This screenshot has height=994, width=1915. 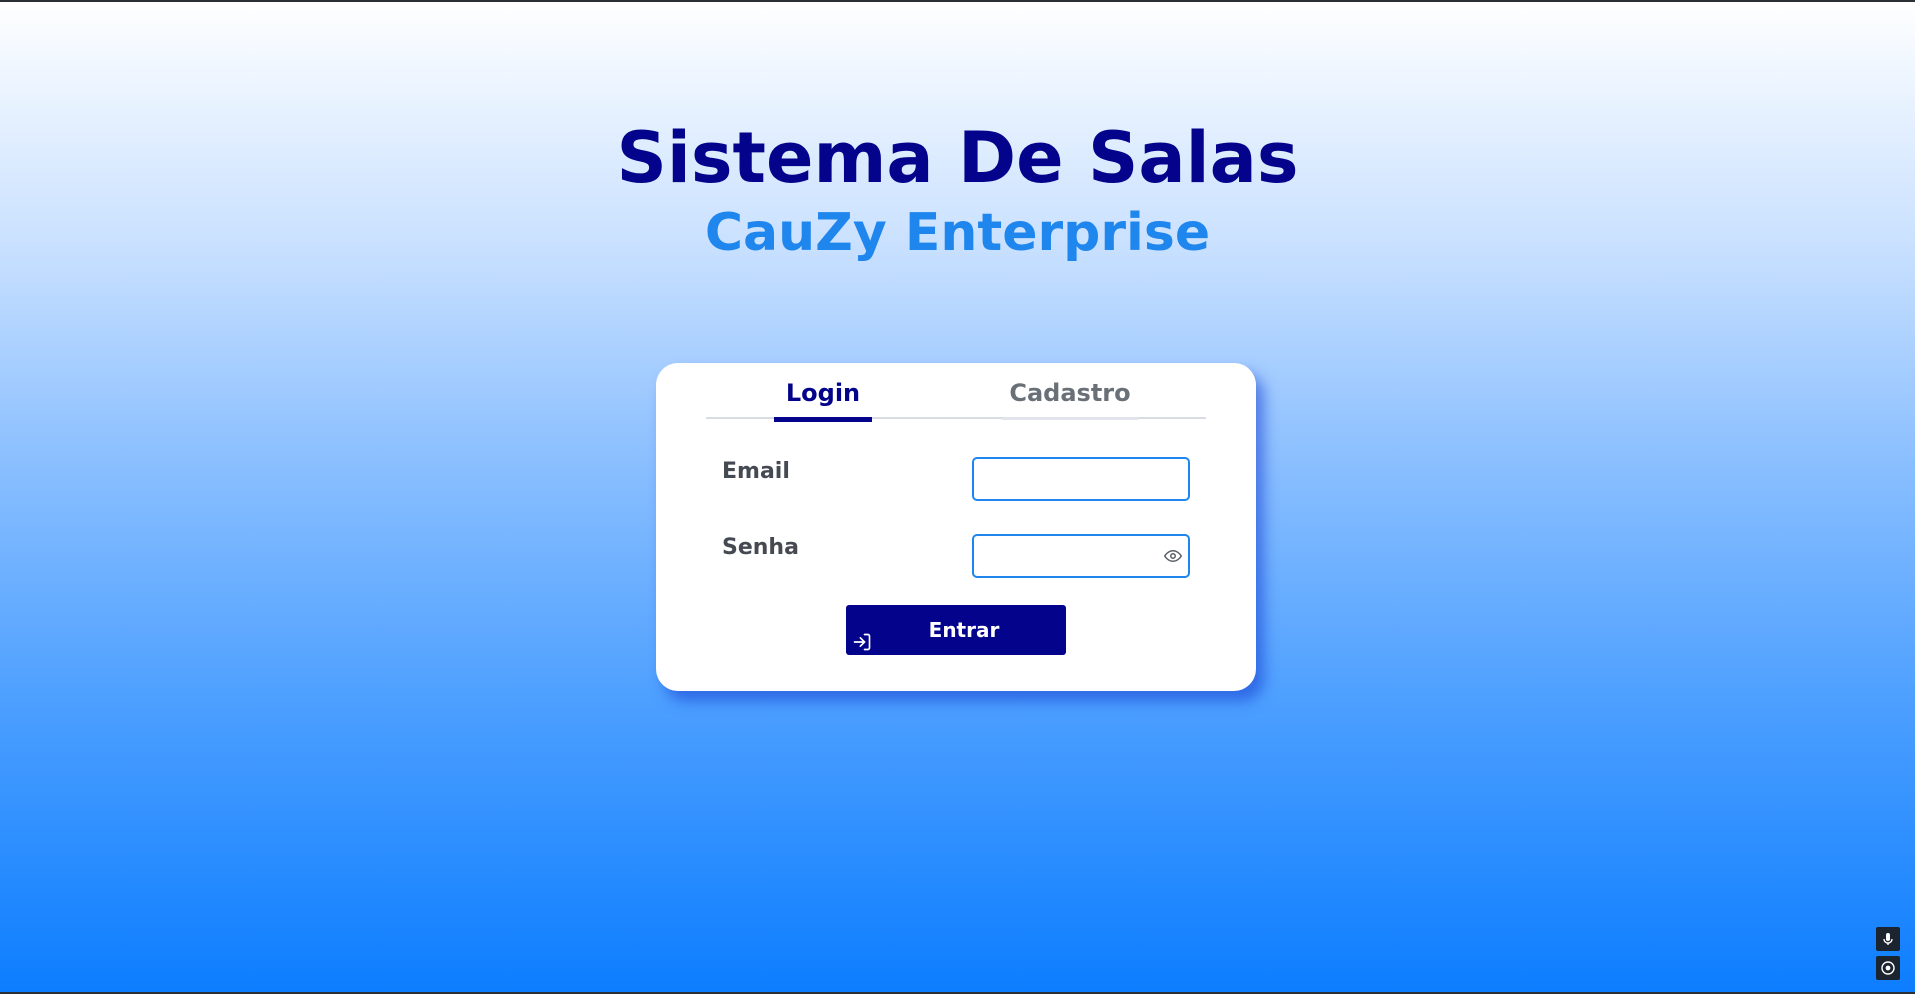 I want to click on submit-button-label: Entrar, so click(x=964, y=630).